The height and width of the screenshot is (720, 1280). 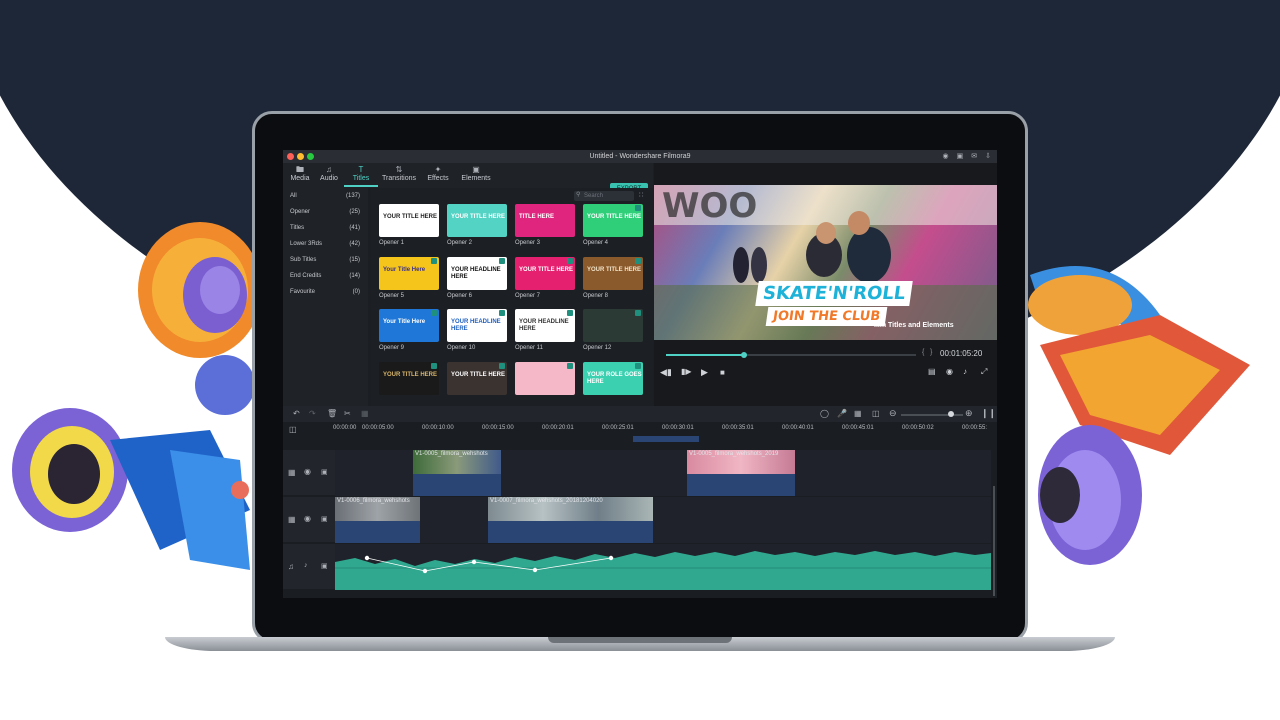 I want to click on close-window-button, so click(x=290, y=156).